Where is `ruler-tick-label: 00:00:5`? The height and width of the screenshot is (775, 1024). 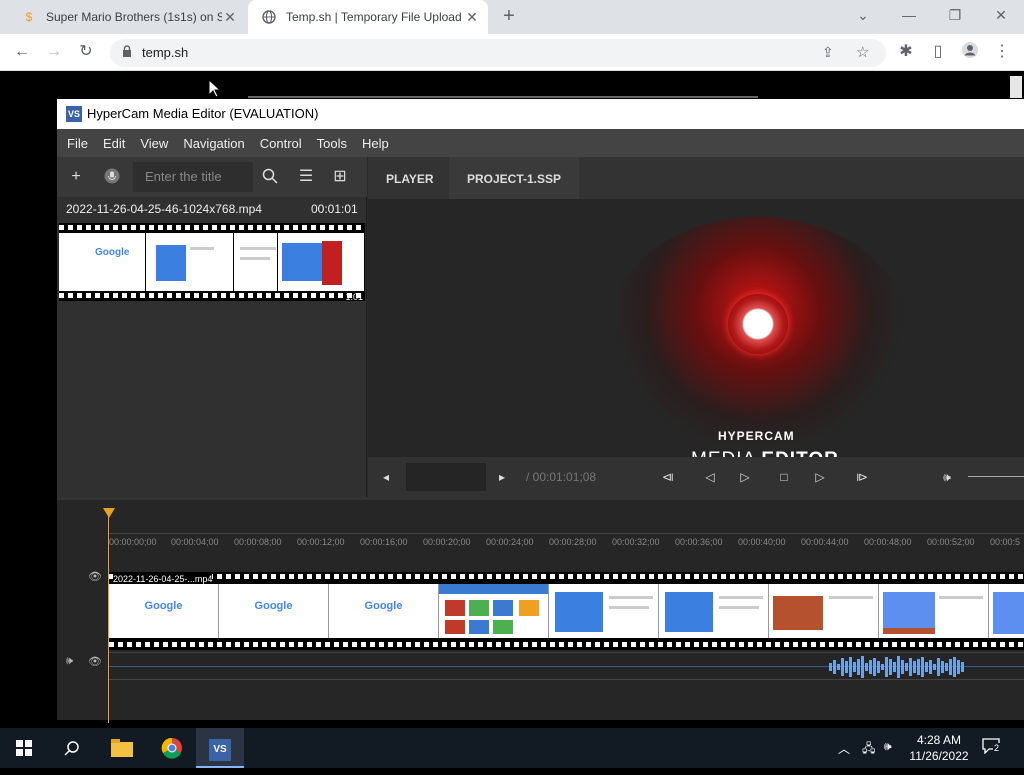 ruler-tick-label: 00:00:5 is located at coordinates (1005, 542).